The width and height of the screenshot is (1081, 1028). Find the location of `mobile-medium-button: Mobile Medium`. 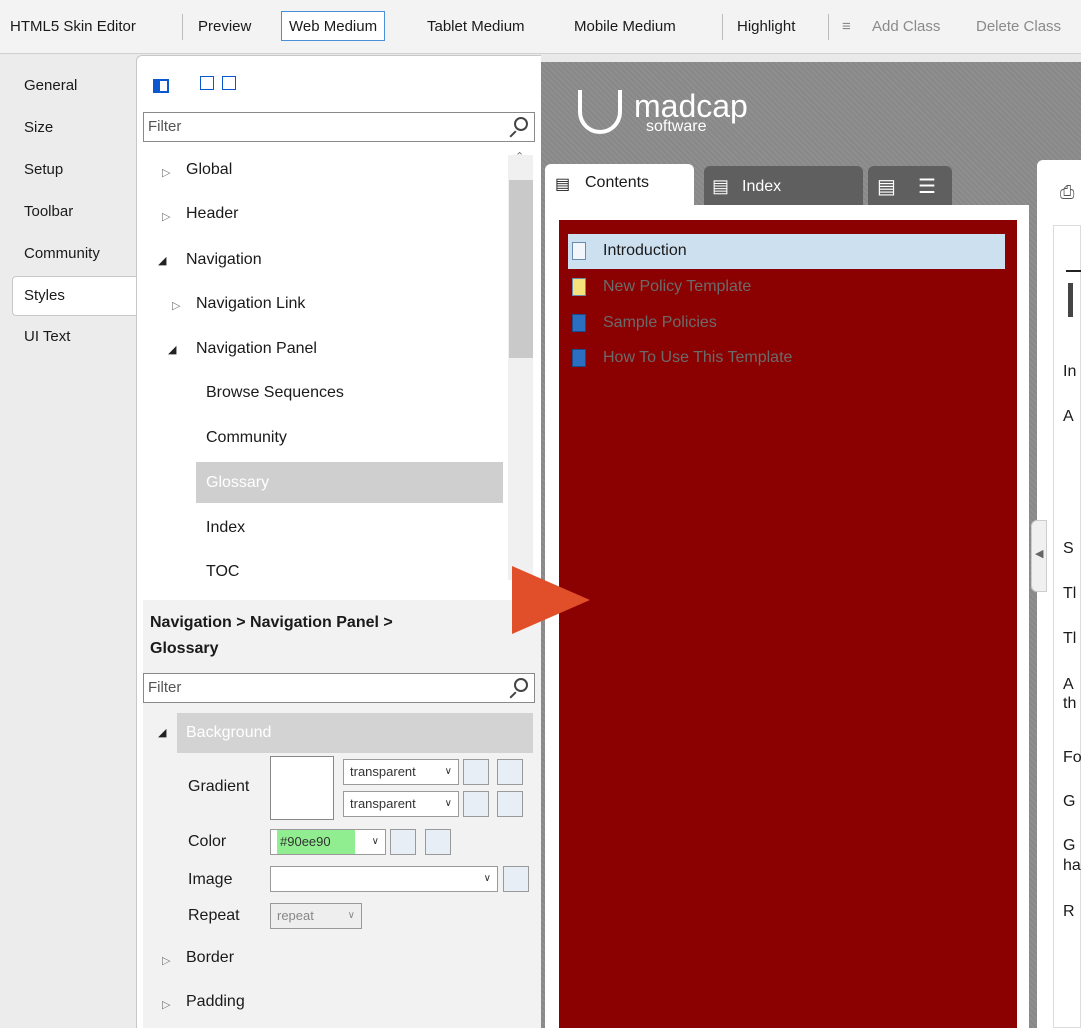

mobile-medium-button: Mobile Medium is located at coordinates (625, 27).